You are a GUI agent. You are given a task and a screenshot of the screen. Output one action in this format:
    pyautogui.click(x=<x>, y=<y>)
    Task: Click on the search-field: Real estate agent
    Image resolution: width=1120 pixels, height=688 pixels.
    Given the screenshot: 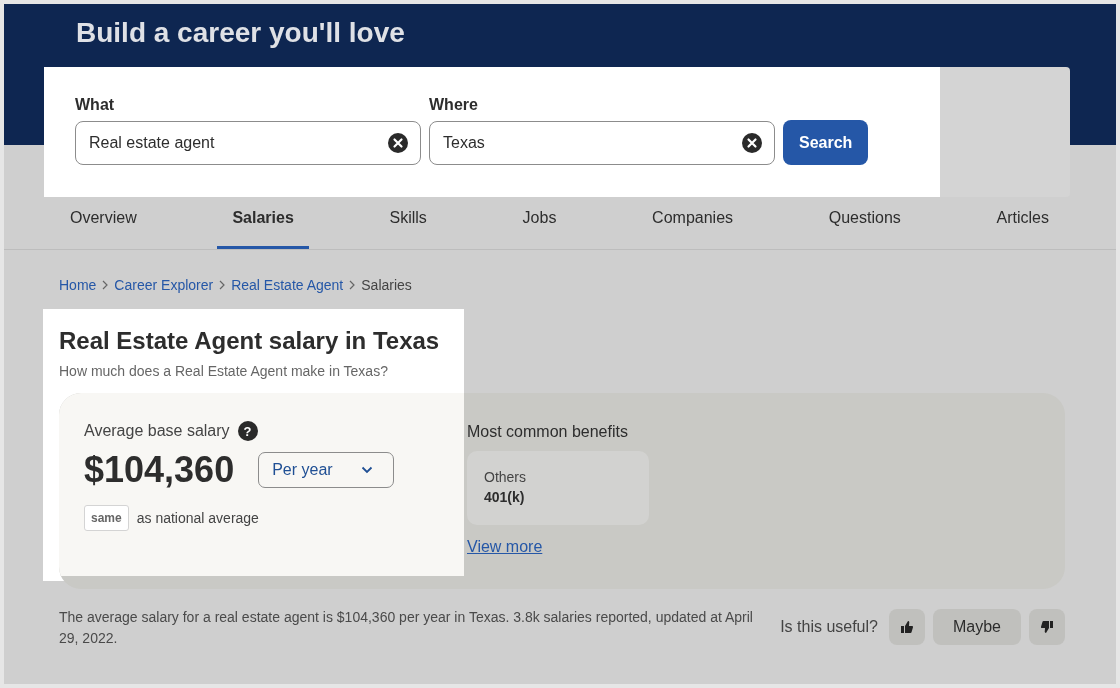 What is the action you would take?
    pyautogui.click(x=248, y=143)
    